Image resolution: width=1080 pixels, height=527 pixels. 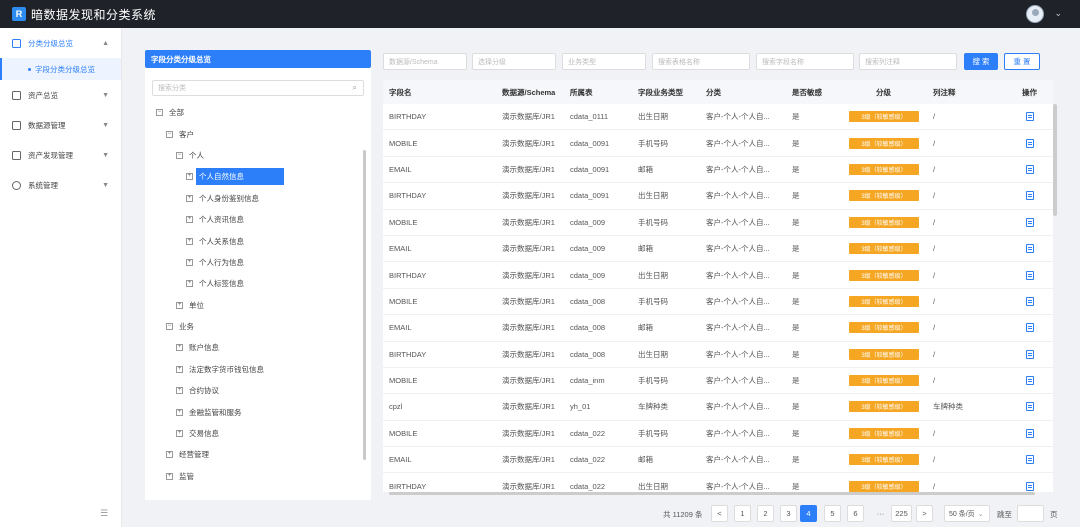 What do you see at coordinates (967, 513) in the screenshot?
I see `page-size-select: 50 条/页 ⌄` at bounding box center [967, 513].